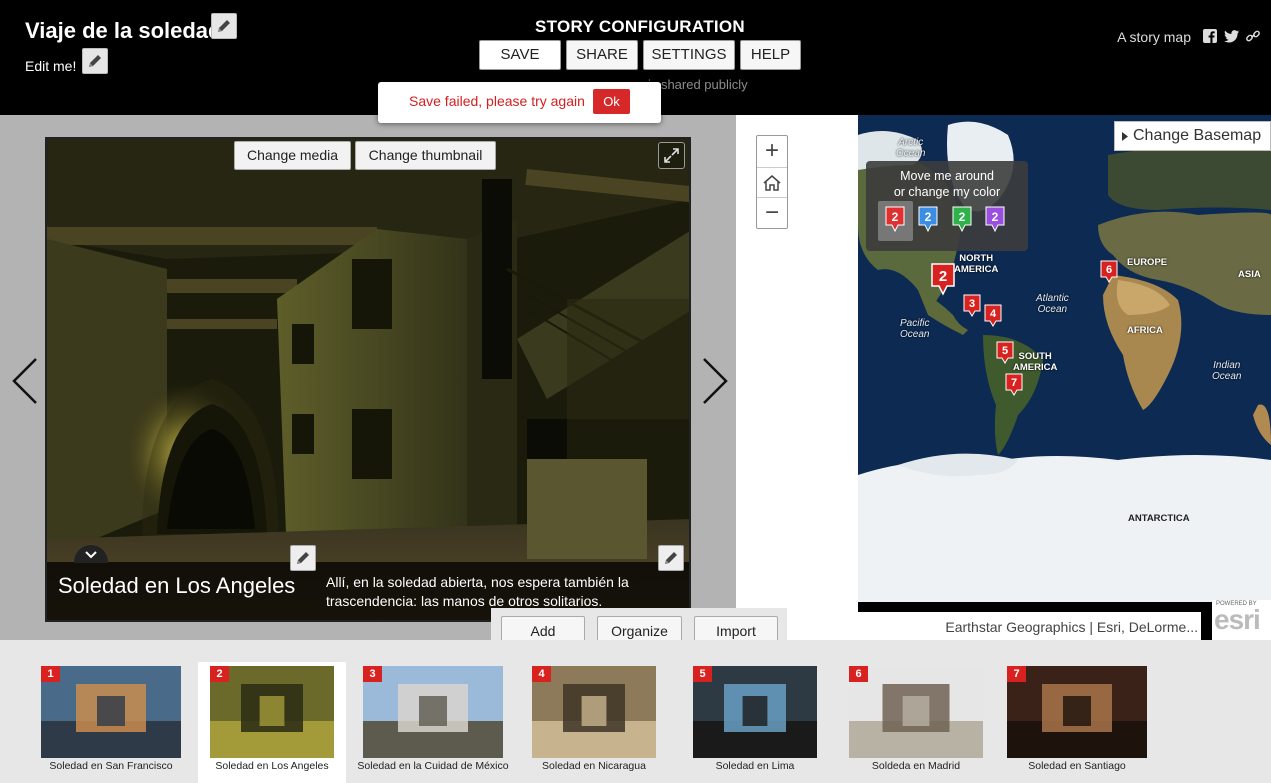 The image size is (1271, 783). I want to click on caption-title: Soledad en Los Angeles, so click(177, 585).